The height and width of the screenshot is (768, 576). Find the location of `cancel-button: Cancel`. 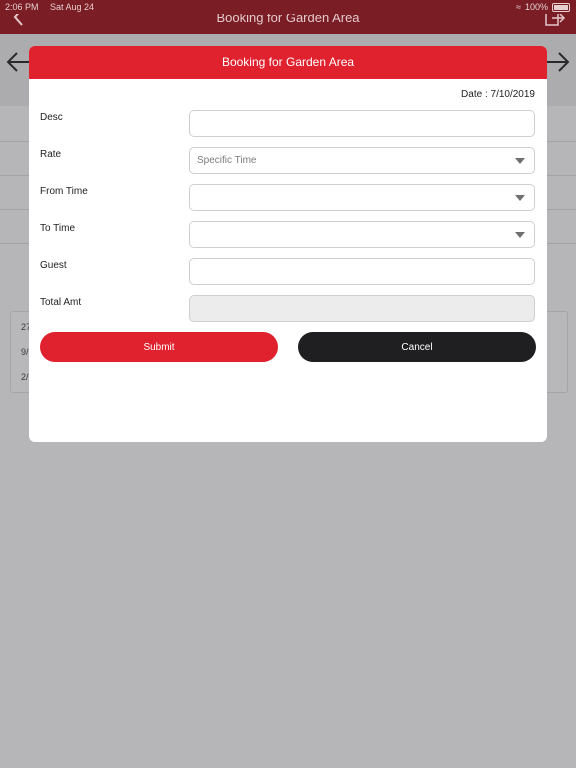

cancel-button: Cancel is located at coordinates (417, 347).